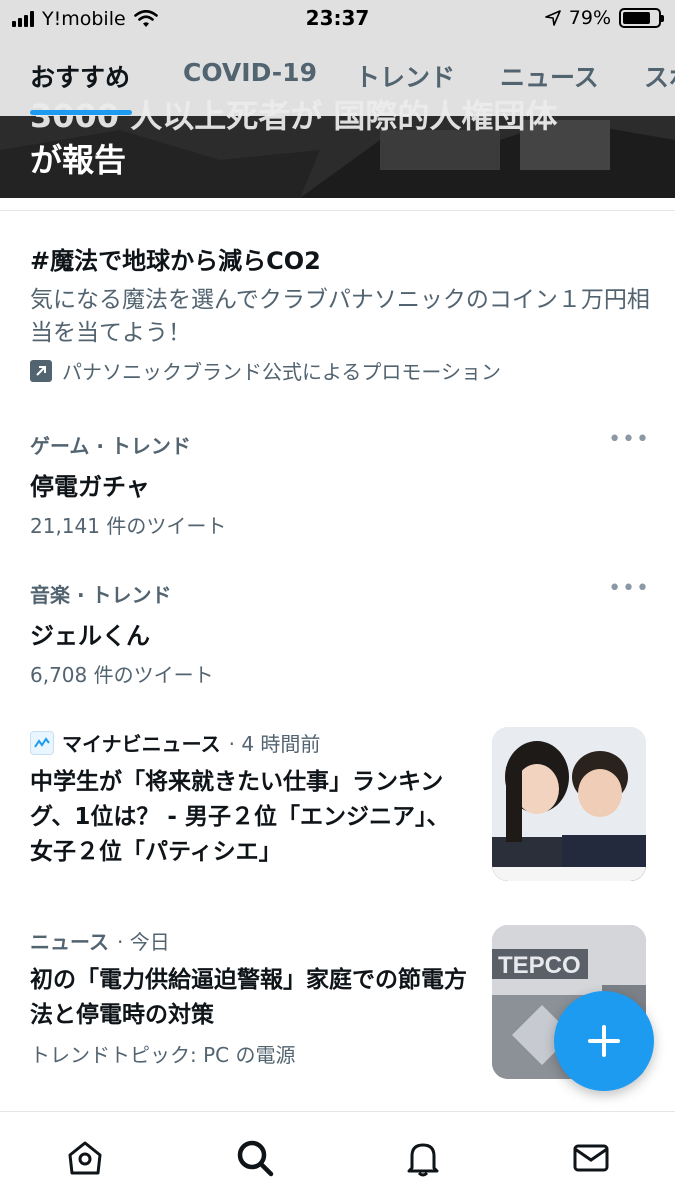 This screenshot has height=1200, width=675. What do you see at coordinates (90, 636) in the screenshot?
I see `trend-name: ジェルくん` at bounding box center [90, 636].